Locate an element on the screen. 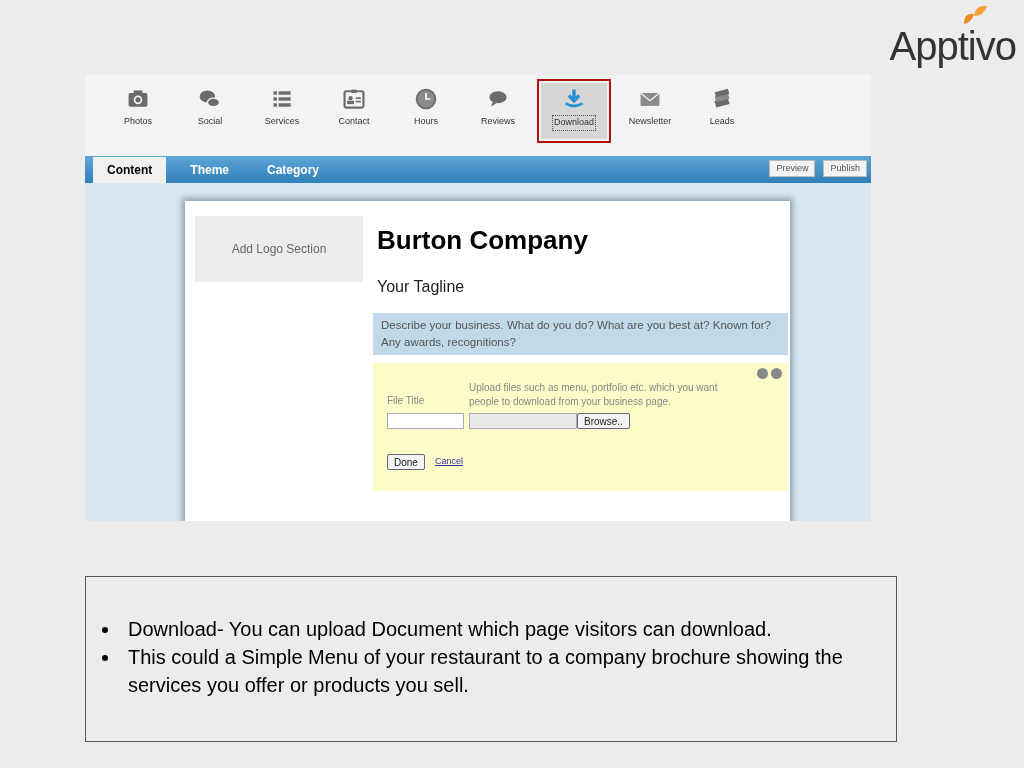  file-path-input is located at coordinates (523, 420).